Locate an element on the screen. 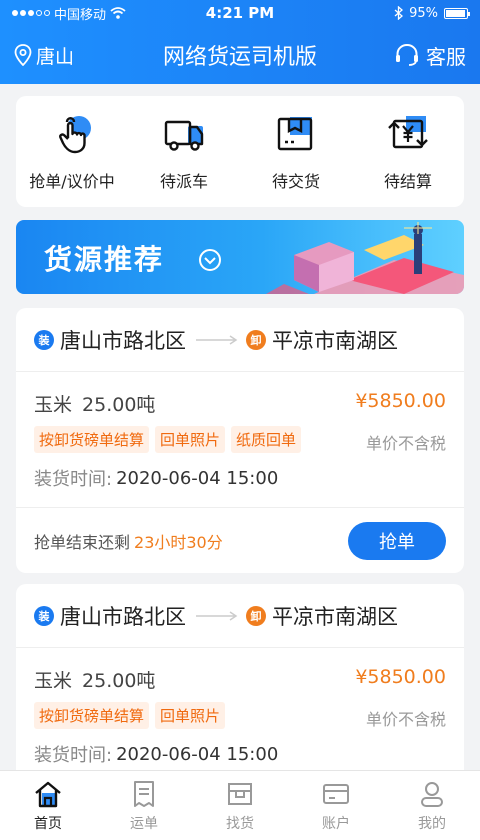 Image resolution: width=480 pixels, height=840 pixels. recommended-cargo-banner: 货源推荐 is located at coordinates (240, 257).